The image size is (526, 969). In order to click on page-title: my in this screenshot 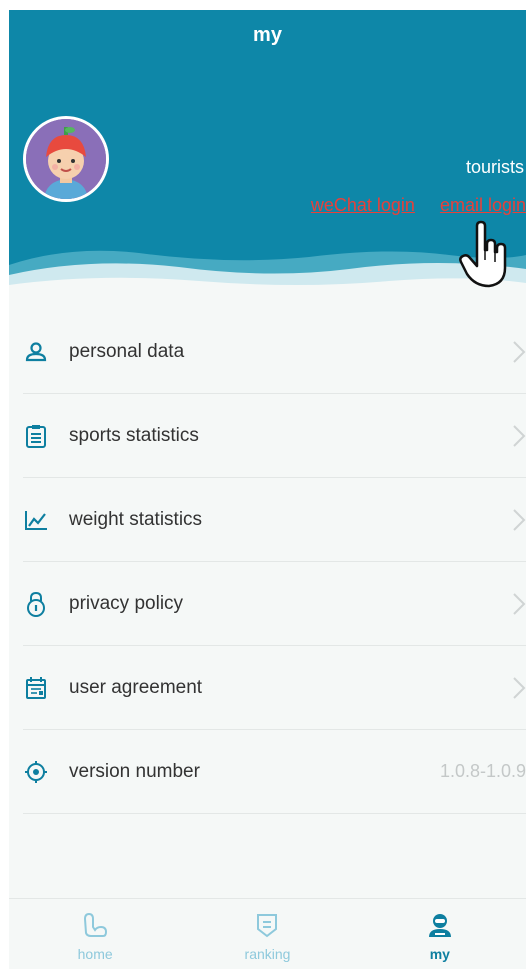, I will do `click(267, 35)`.